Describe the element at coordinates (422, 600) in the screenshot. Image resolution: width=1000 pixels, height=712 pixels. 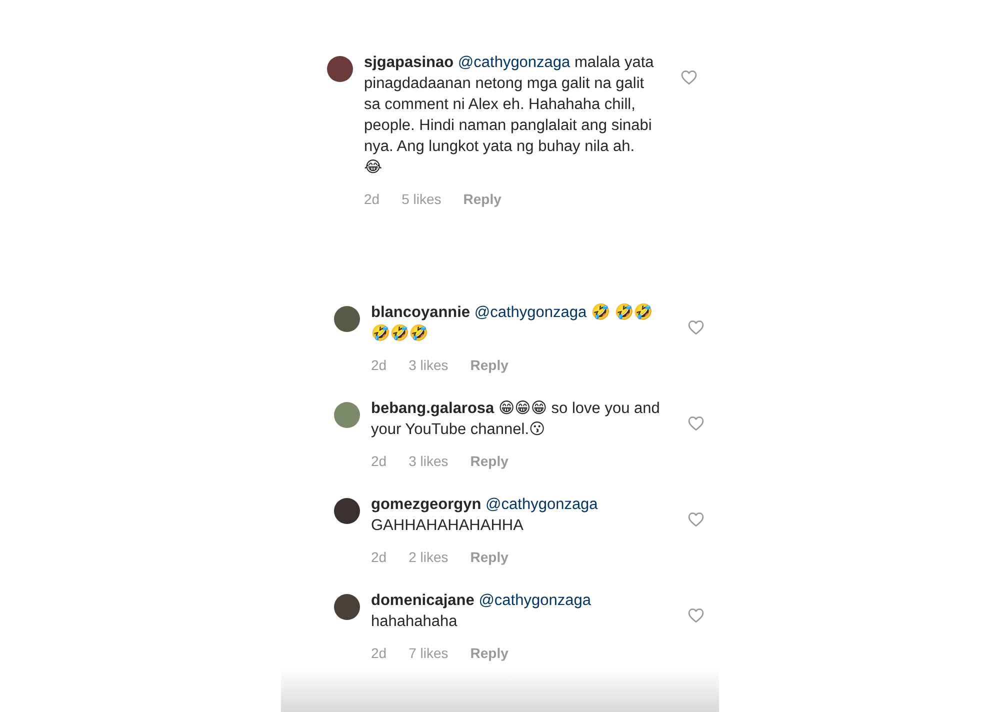
I see `username-link: domenicajane` at that location.